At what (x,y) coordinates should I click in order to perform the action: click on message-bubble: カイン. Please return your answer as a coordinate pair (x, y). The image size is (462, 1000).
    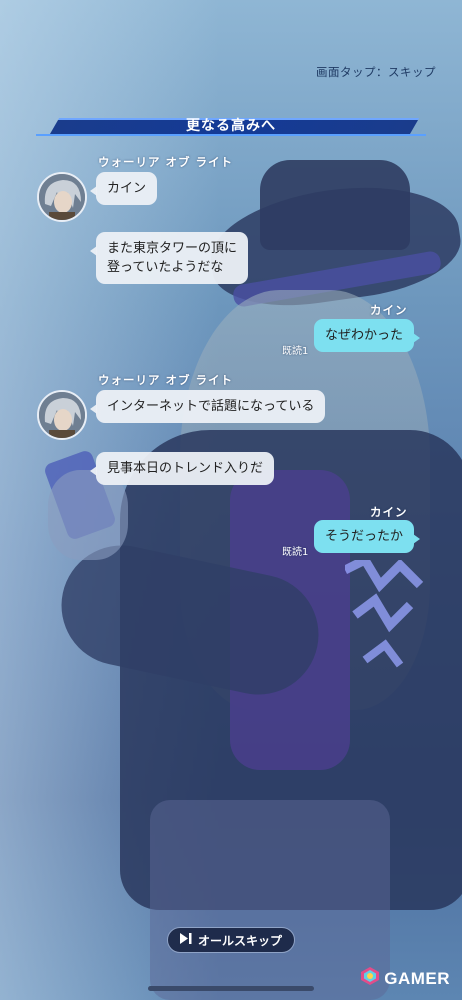
    Looking at the image, I should click on (123, 188).